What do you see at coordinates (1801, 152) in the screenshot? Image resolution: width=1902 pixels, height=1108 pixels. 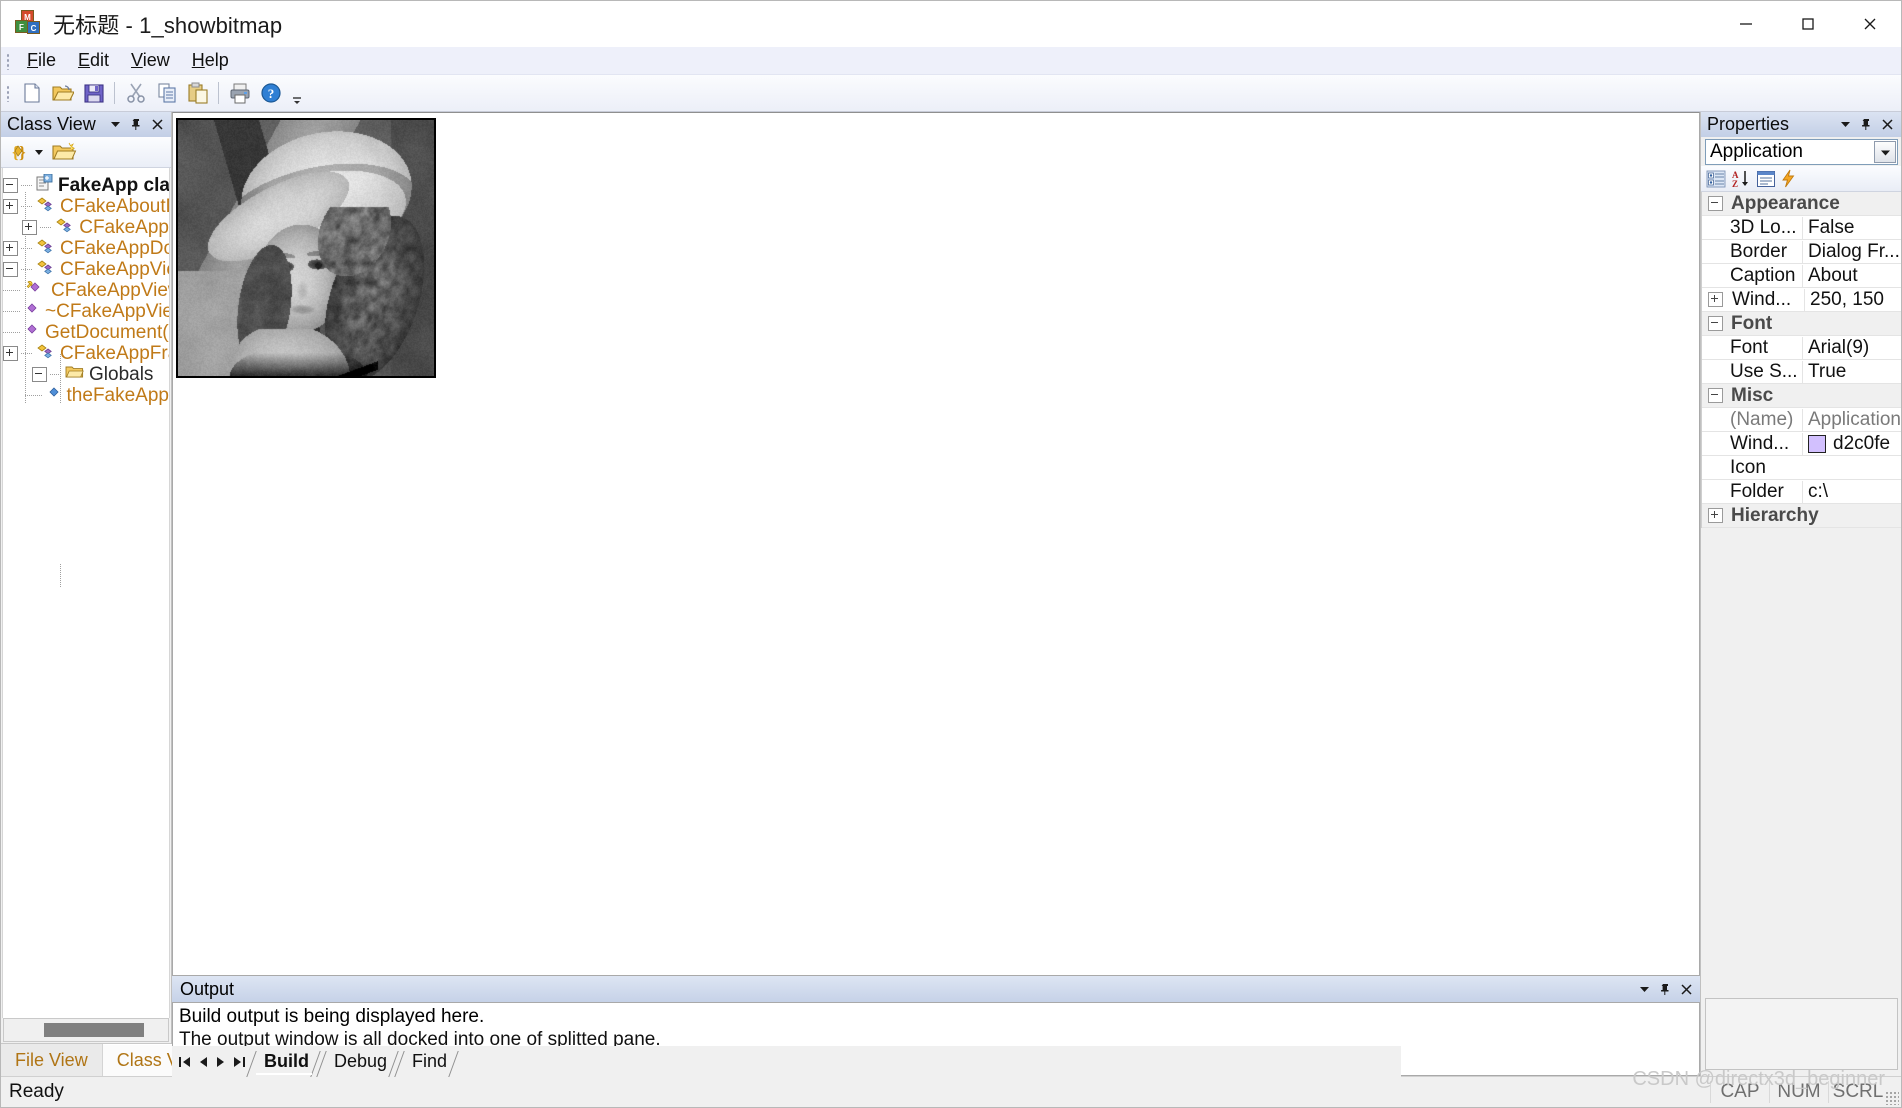 I see `object-selector-combobox: Application` at bounding box center [1801, 152].